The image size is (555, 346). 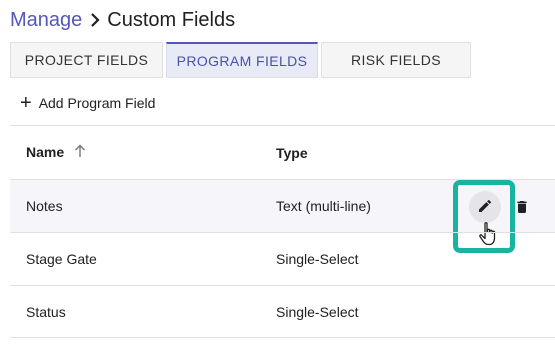 I want to click on edit-button, so click(x=485, y=207).